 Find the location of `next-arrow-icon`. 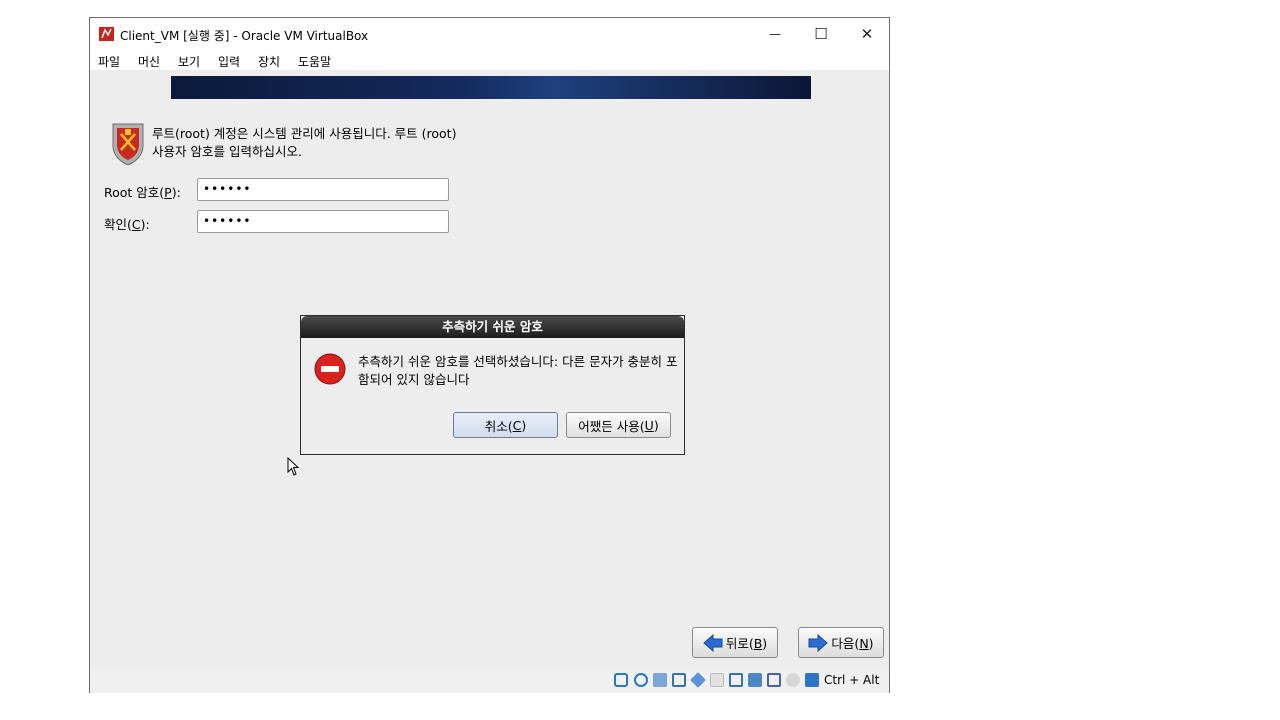

next-arrow-icon is located at coordinates (818, 642).